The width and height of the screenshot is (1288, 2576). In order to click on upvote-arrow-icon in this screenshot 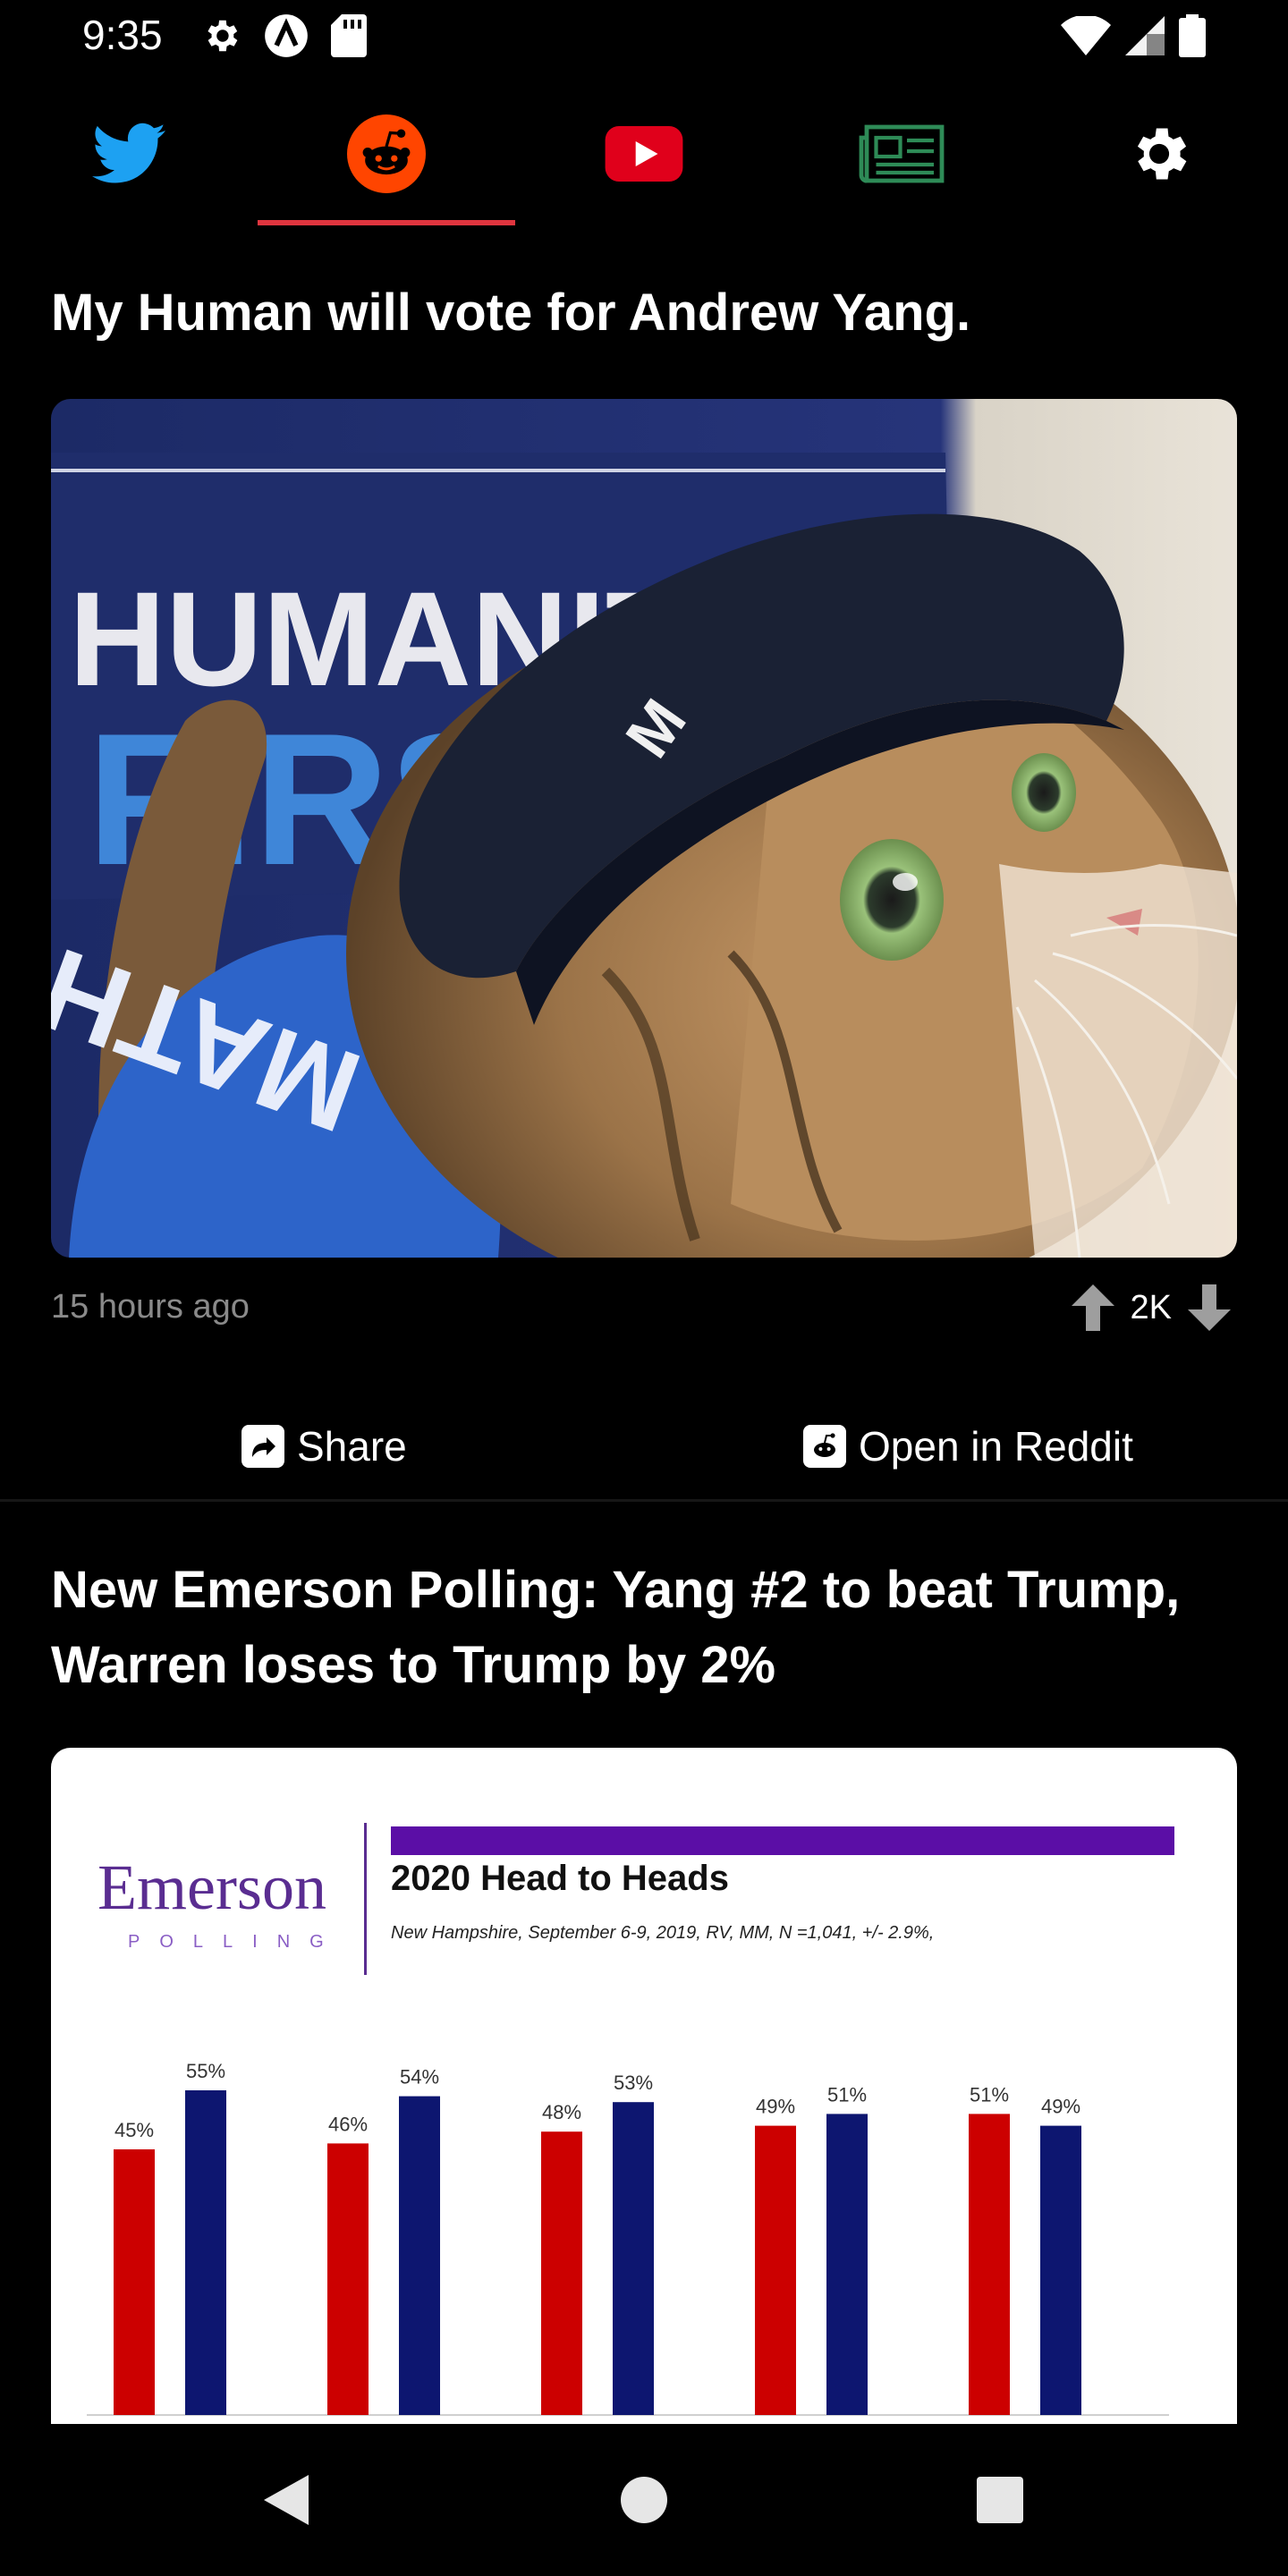, I will do `click(1092, 1307)`.